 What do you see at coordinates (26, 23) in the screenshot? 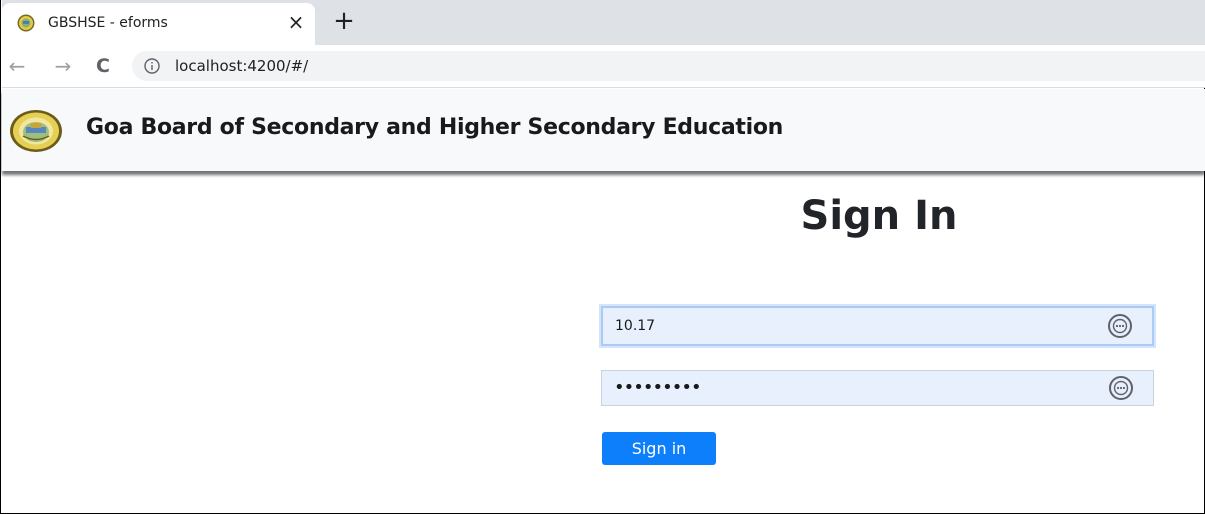
I see `favicon-icon` at bounding box center [26, 23].